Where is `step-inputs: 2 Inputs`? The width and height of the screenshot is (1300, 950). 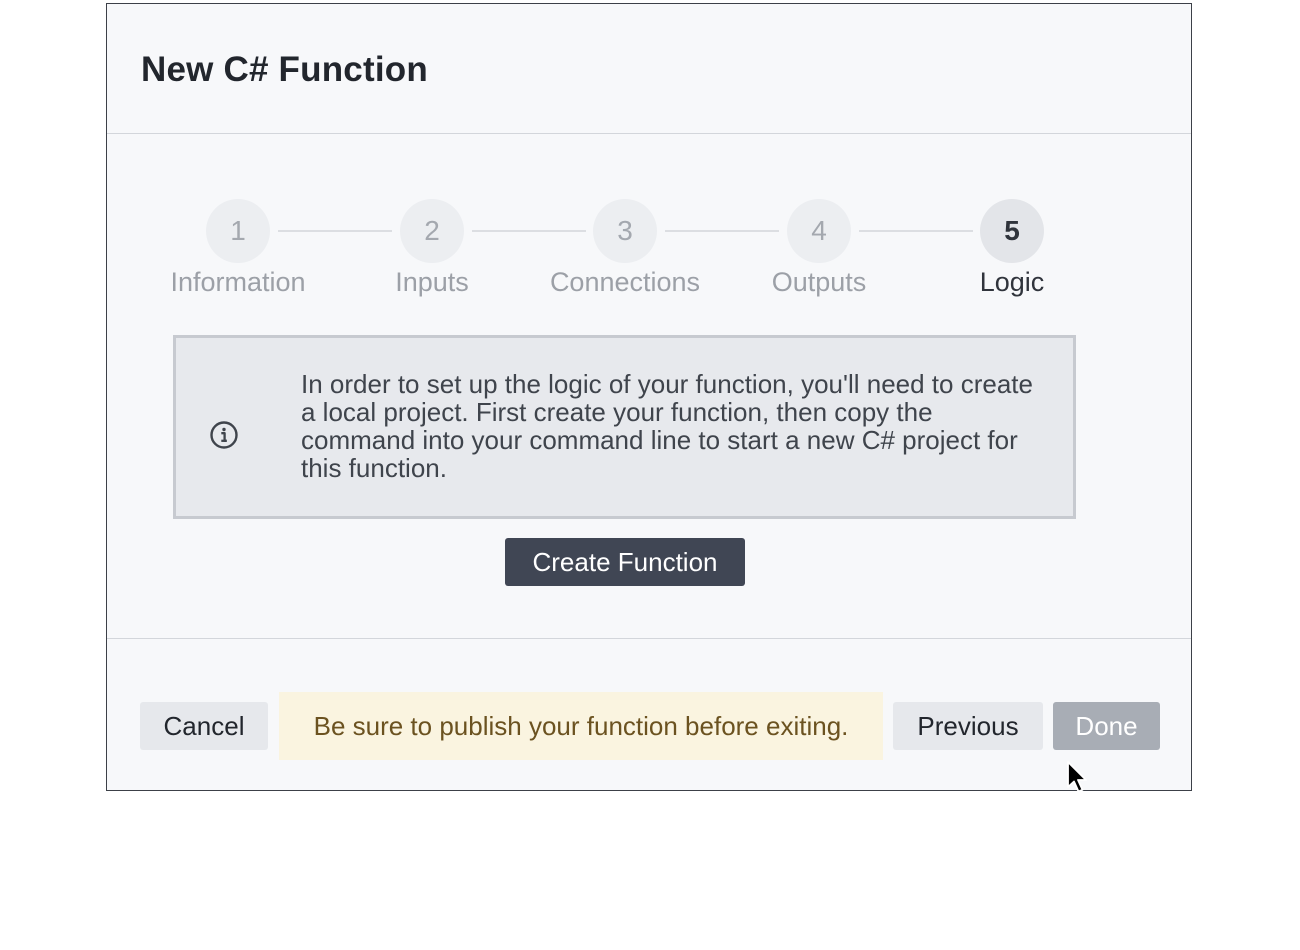
step-inputs: 2 Inputs is located at coordinates (432, 248).